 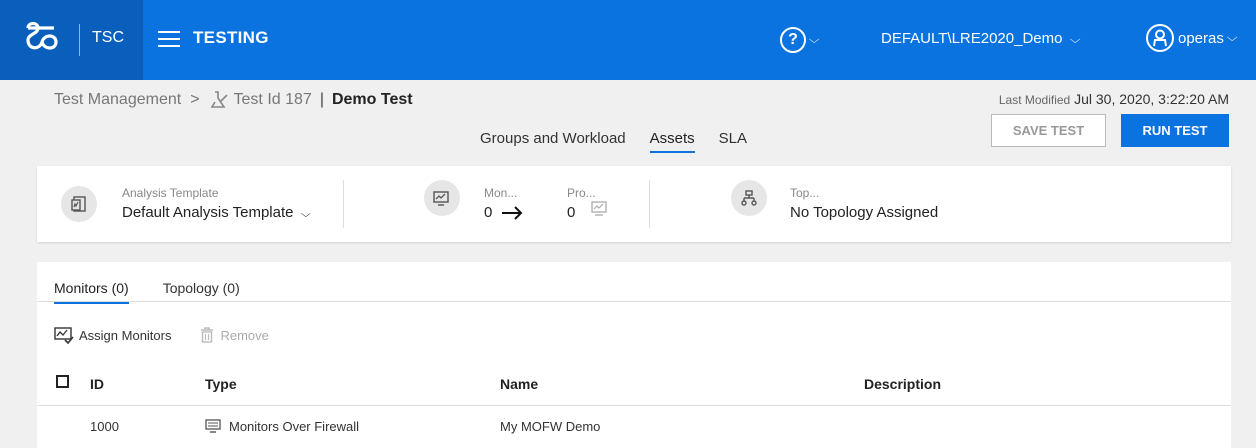 I want to click on user-menu: operas ⌵, so click(x=1192, y=38).